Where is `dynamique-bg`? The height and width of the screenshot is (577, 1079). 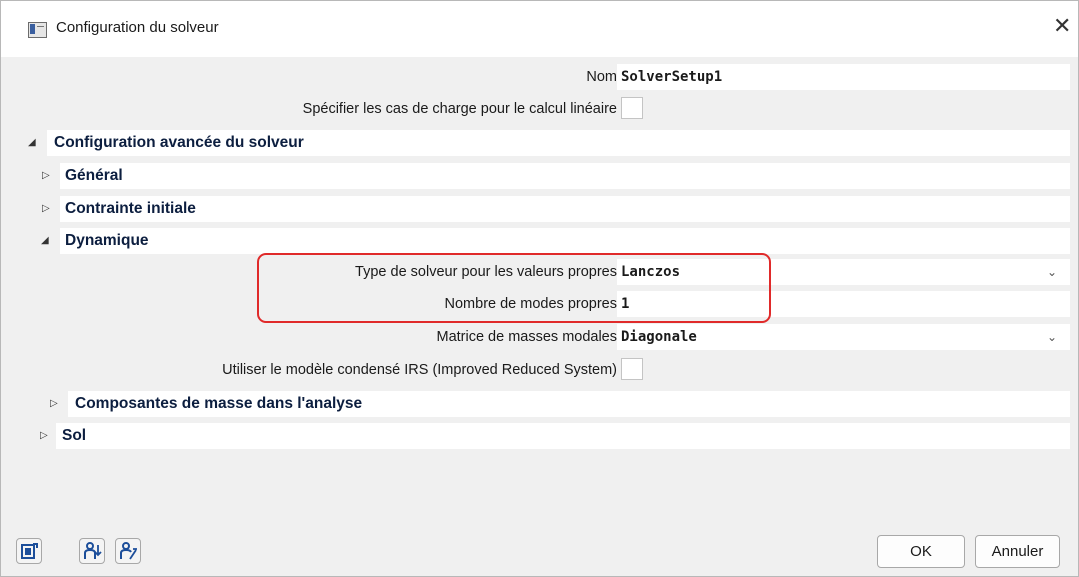
dynamique-bg is located at coordinates (565, 241).